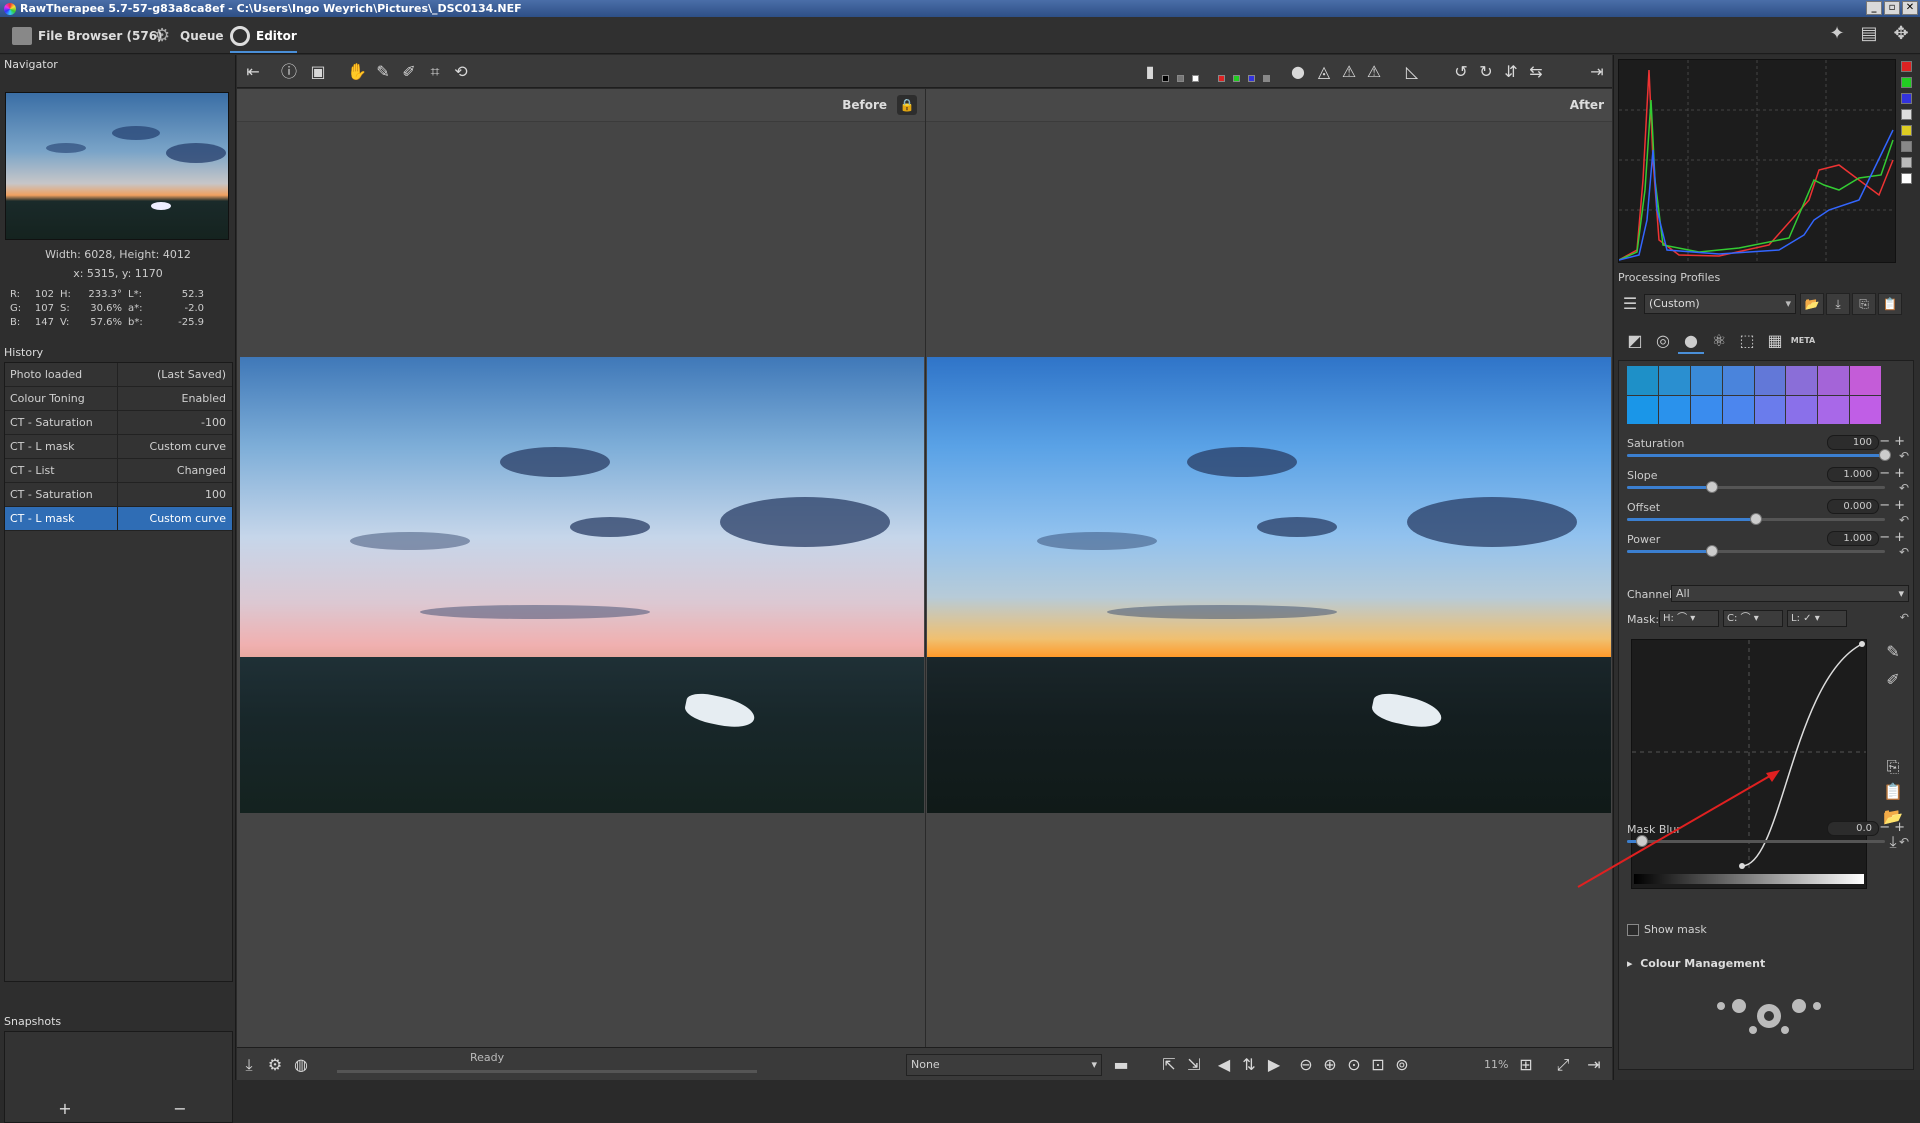  Describe the element at coordinates (1251, 78) in the screenshot. I see `channel-blue-icon` at that location.